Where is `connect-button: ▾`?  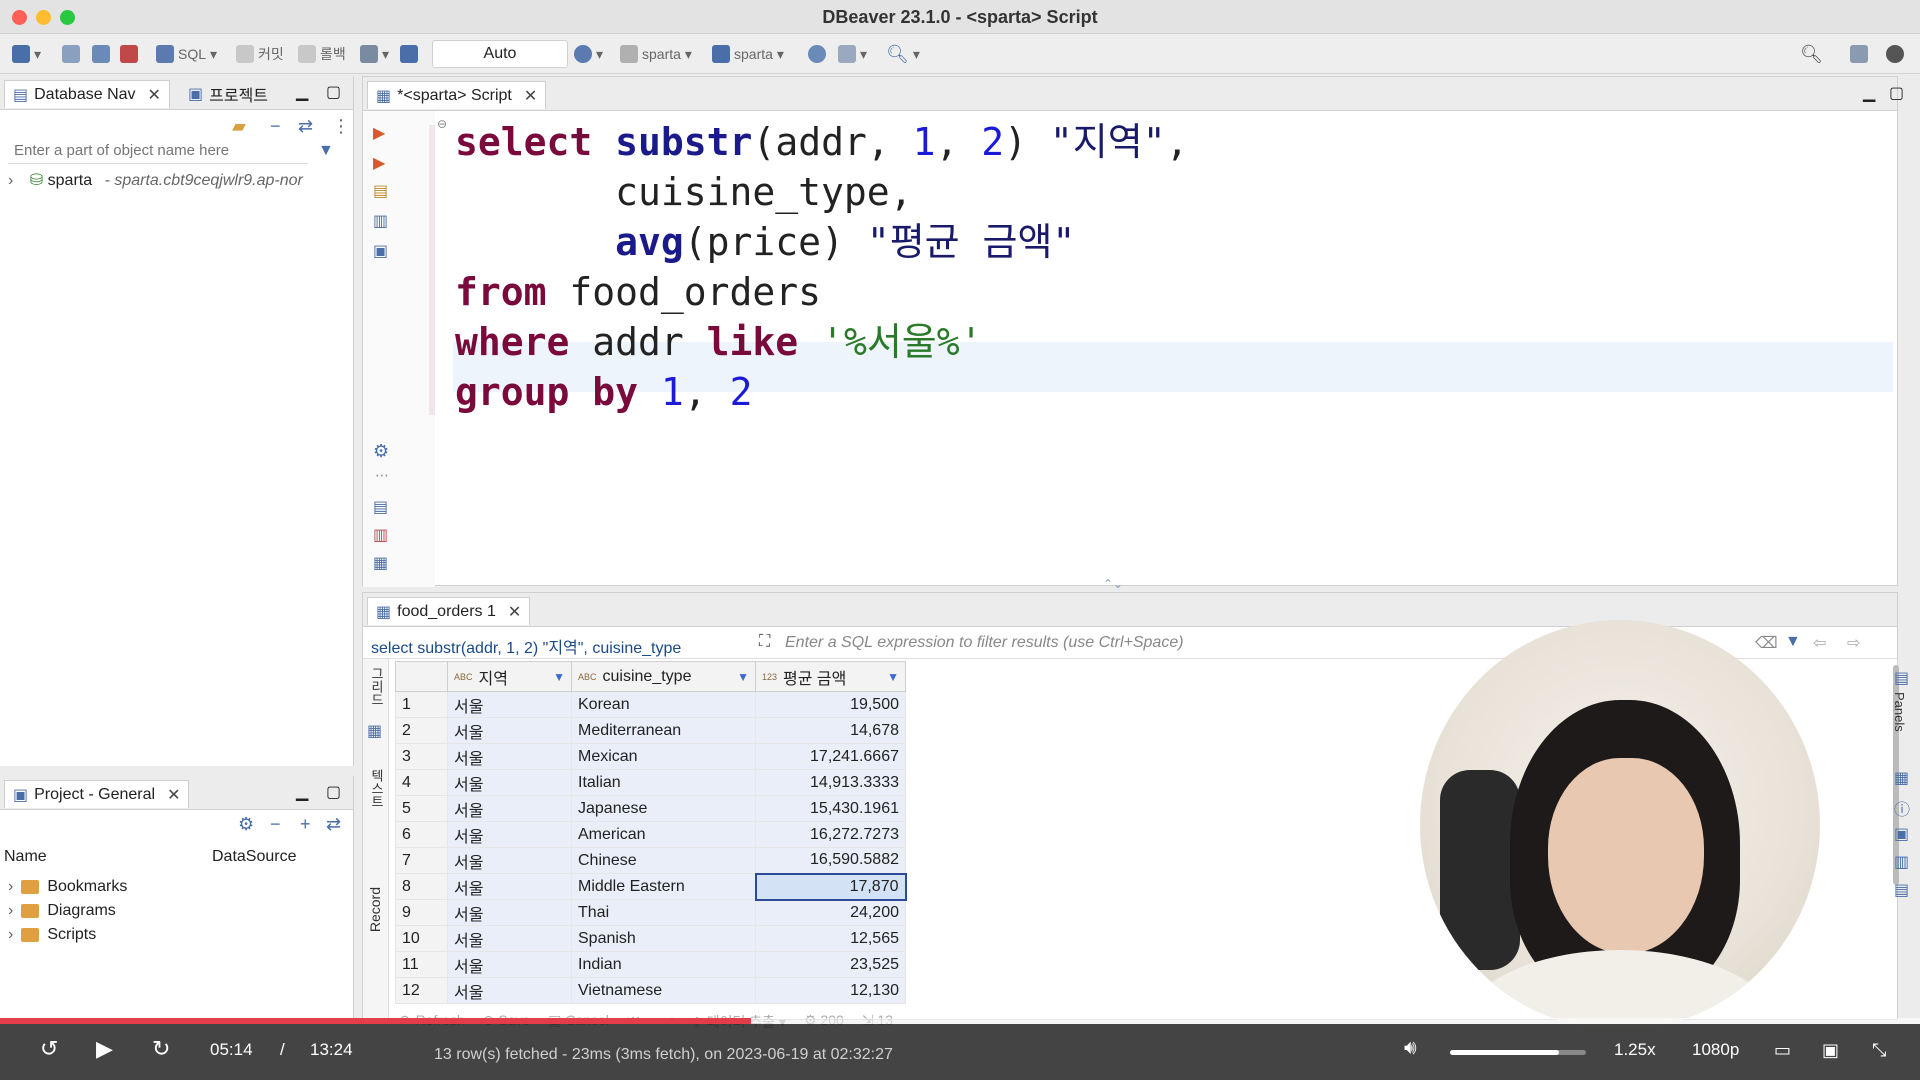 connect-button: ▾ is located at coordinates (26, 54).